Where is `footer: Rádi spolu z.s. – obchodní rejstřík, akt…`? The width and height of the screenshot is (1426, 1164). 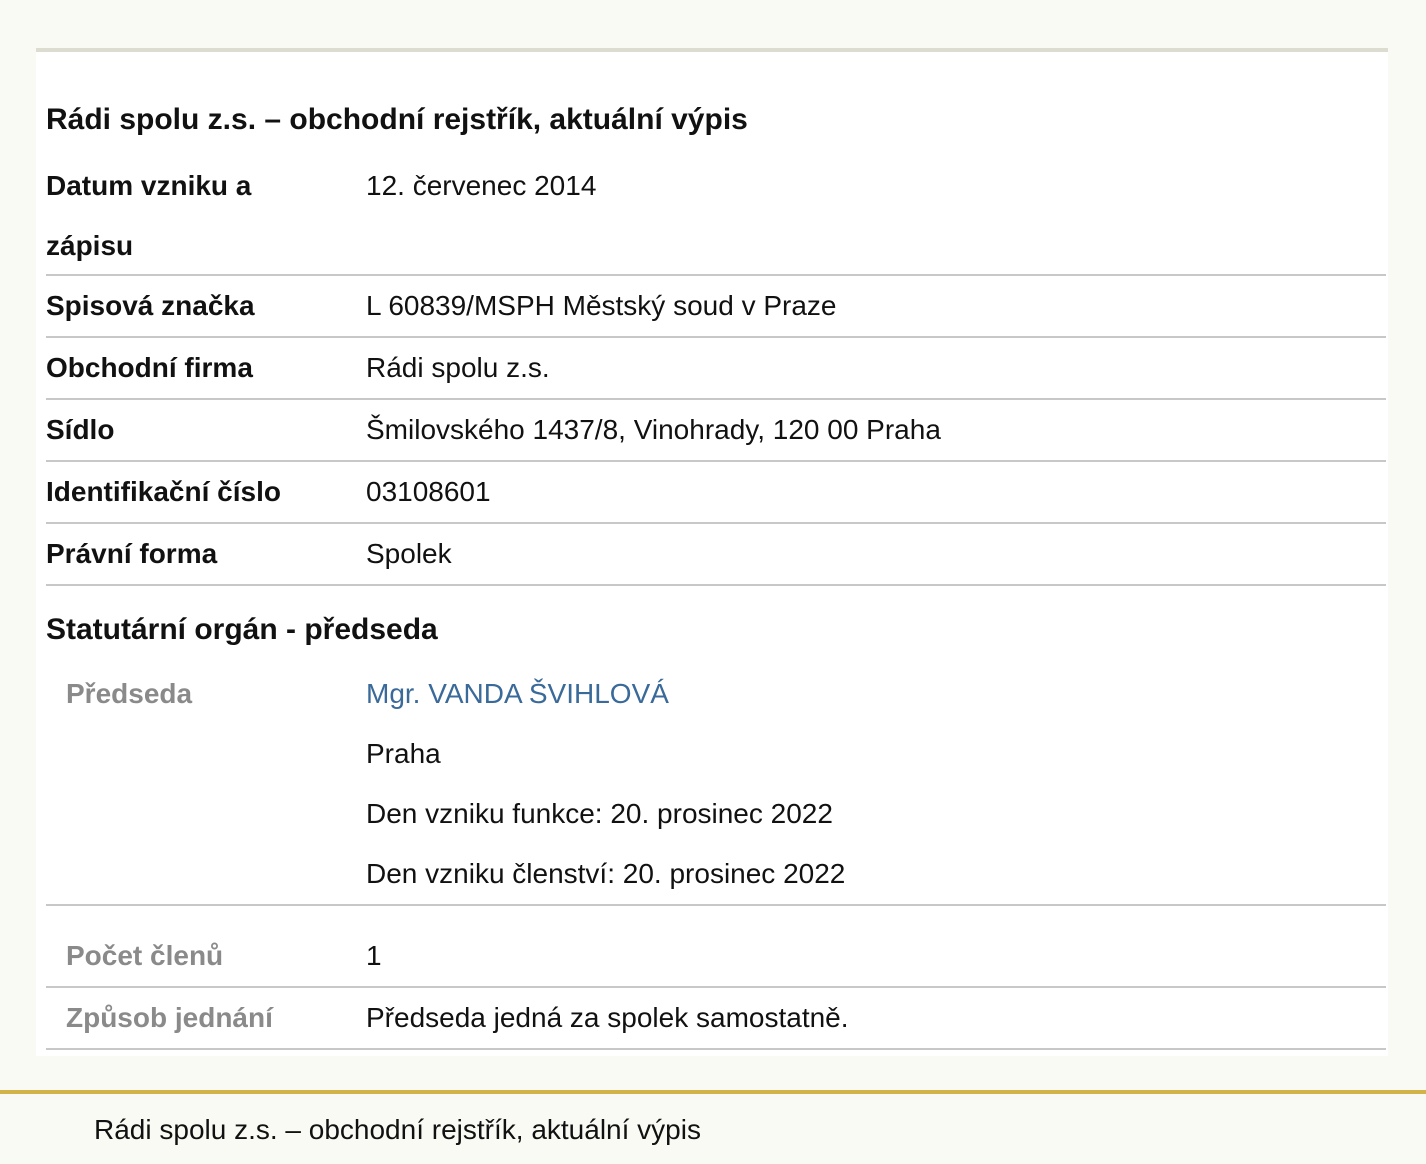 footer: Rádi spolu z.s. – obchodní rejstřík, akt… is located at coordinates (713, 1127).